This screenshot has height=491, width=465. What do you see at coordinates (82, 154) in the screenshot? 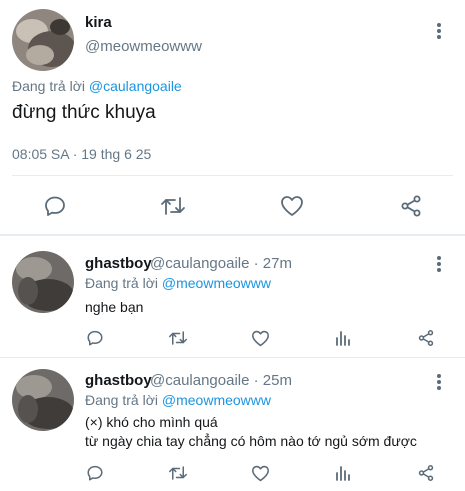
I see `tweet-timestamp: 08:05 SA · 19 thg 6 25` at bounding box center [82, 154].